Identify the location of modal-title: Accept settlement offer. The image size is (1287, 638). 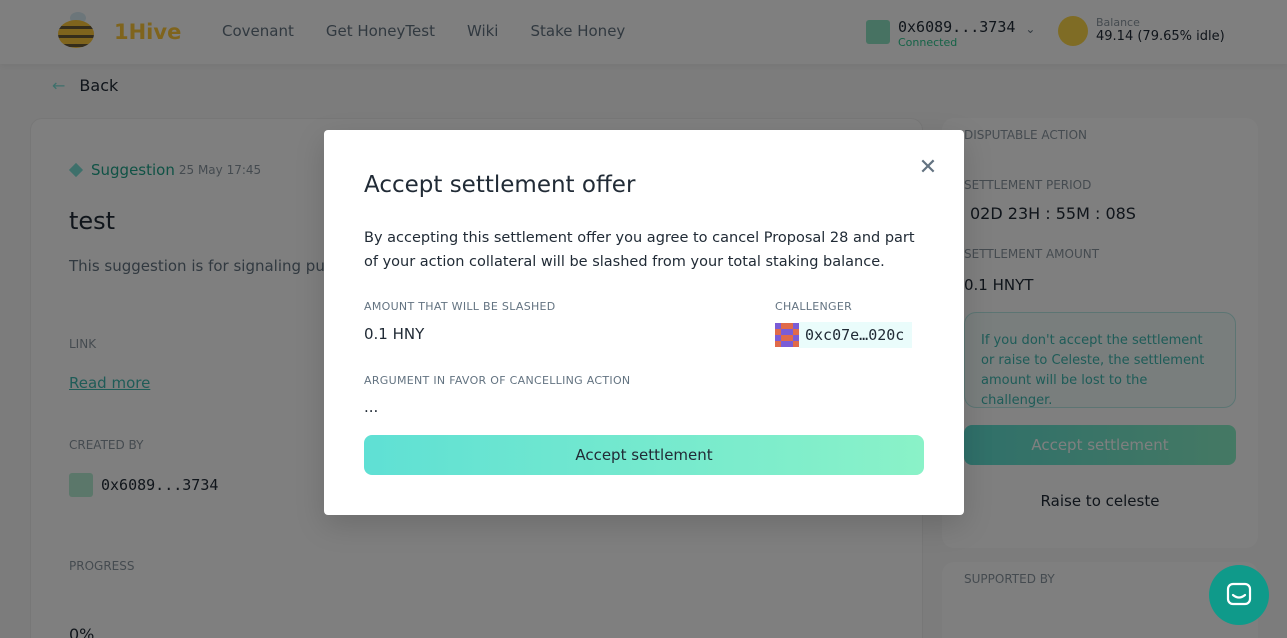
(500, 185).